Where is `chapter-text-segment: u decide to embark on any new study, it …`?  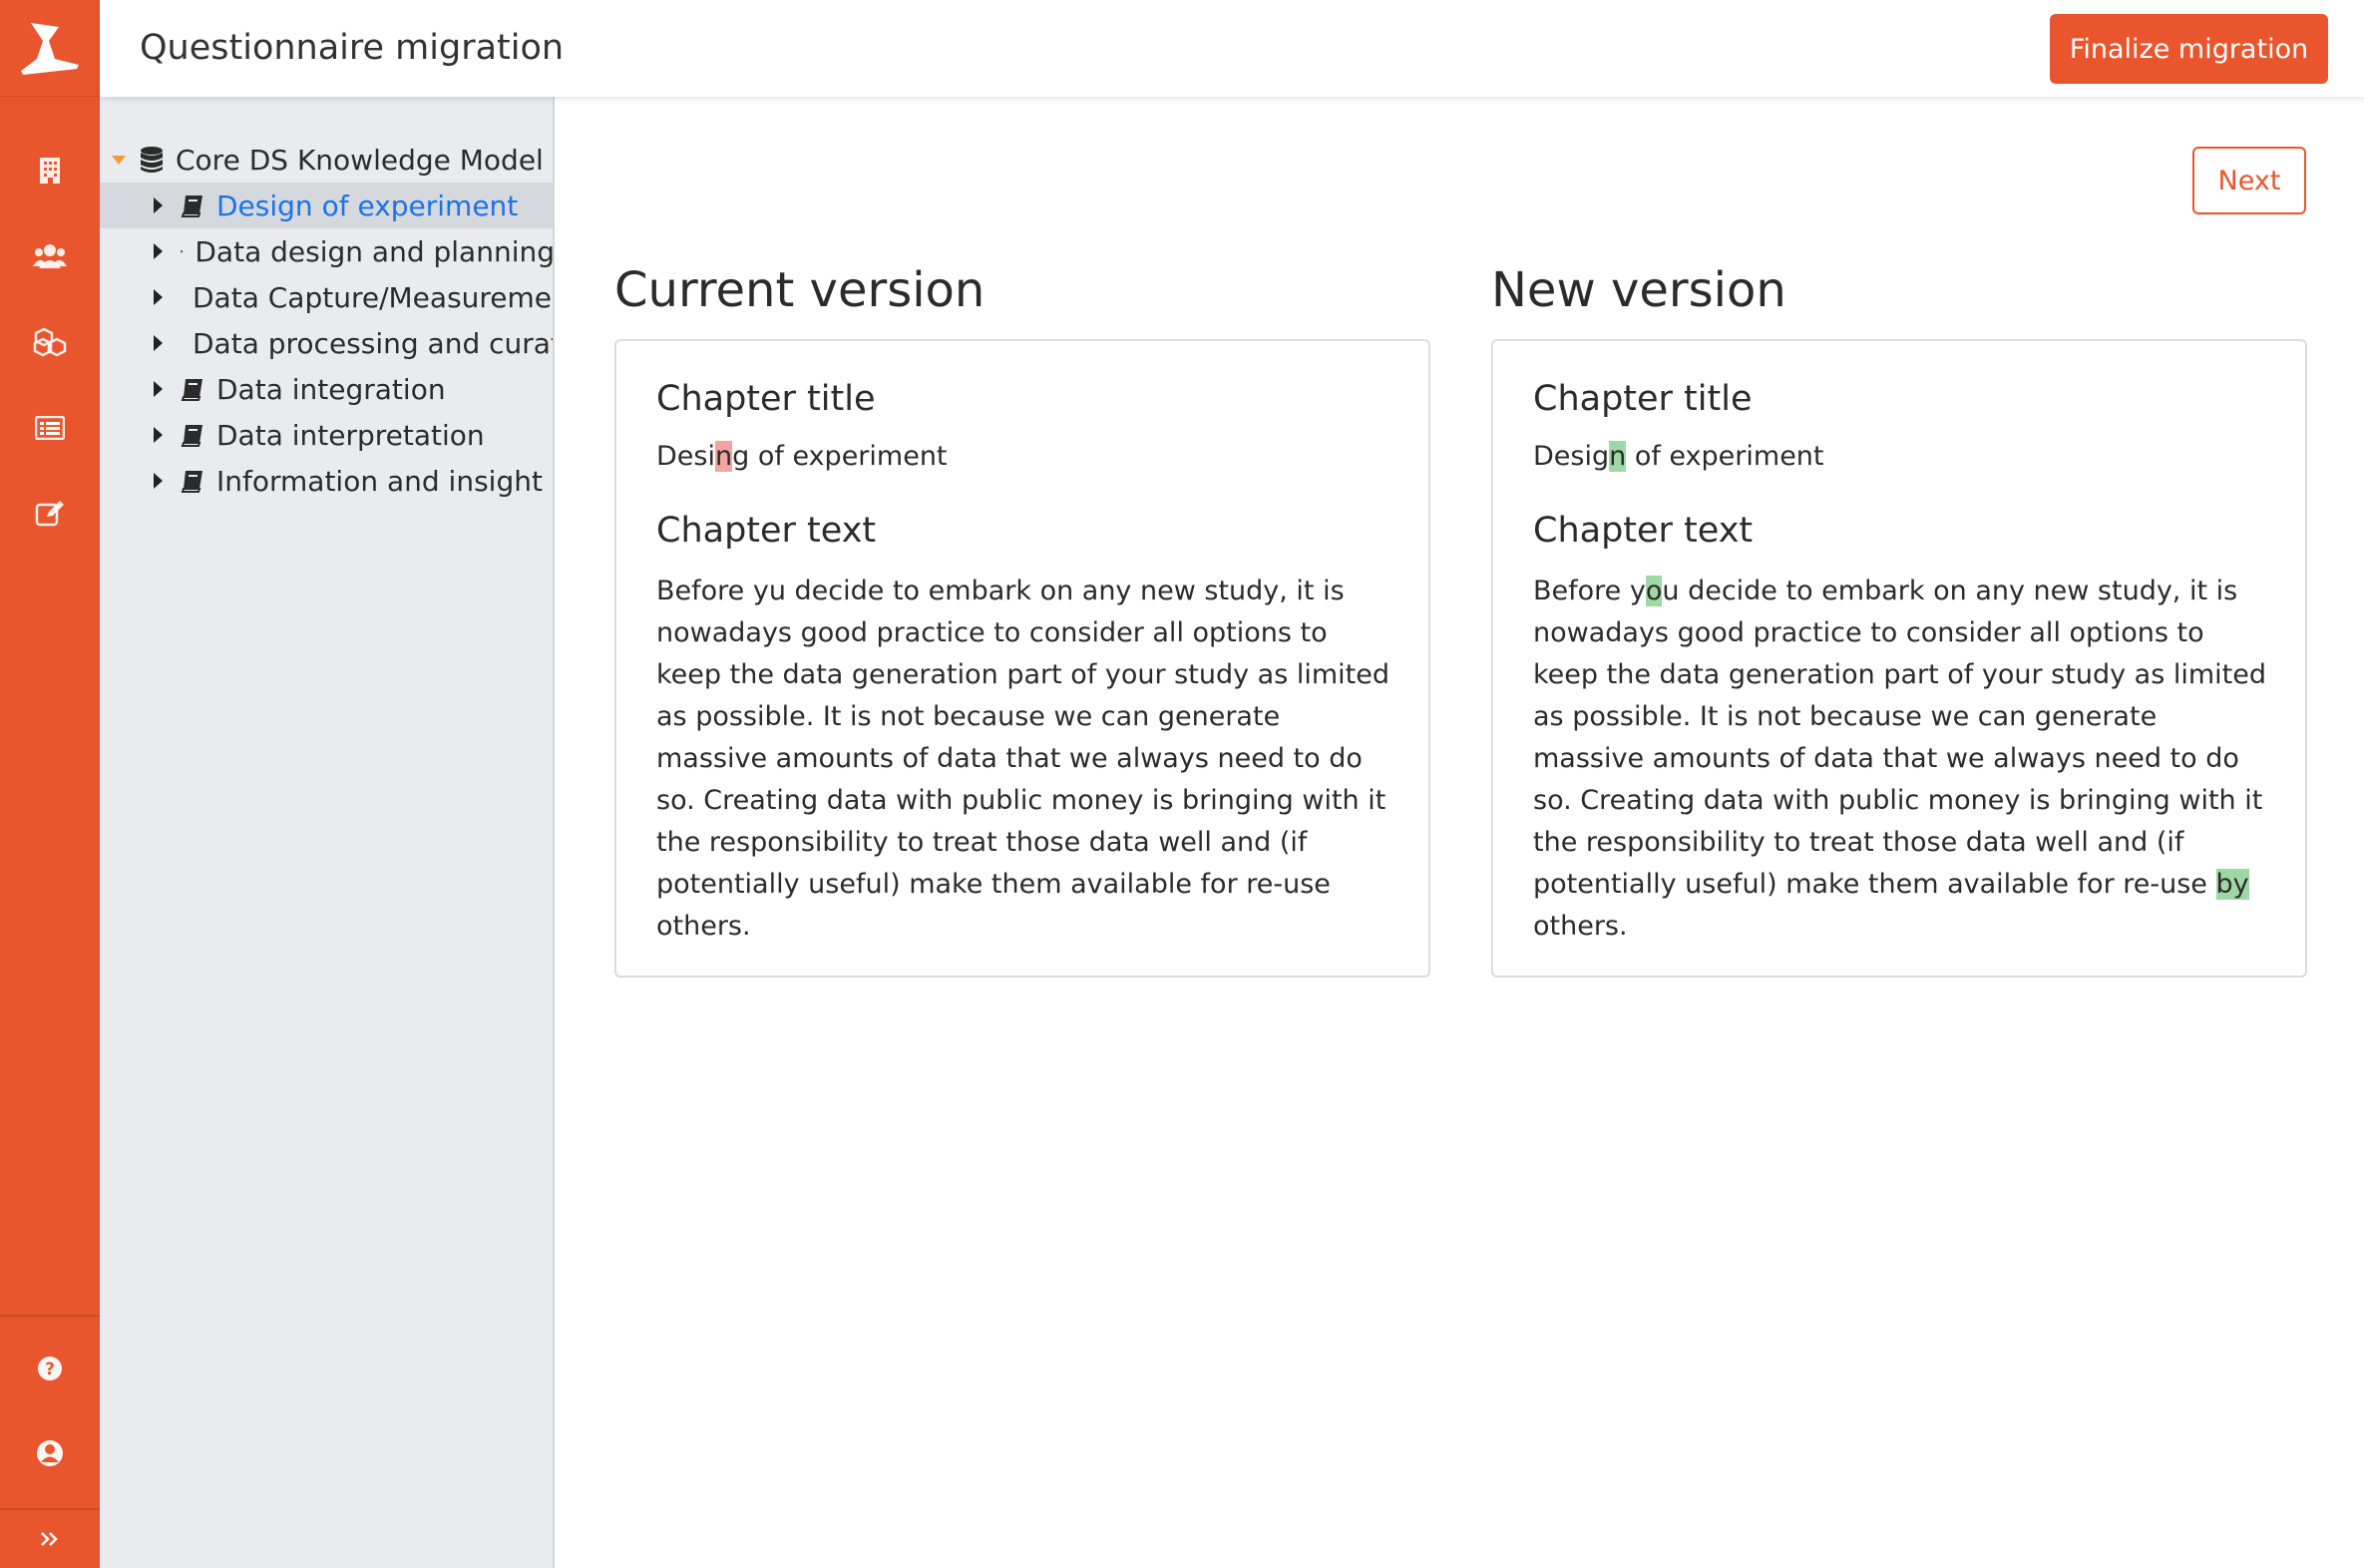
chapter-text-segment: u decide to embark on any new study, it … is located at coordinates (1899, 738).